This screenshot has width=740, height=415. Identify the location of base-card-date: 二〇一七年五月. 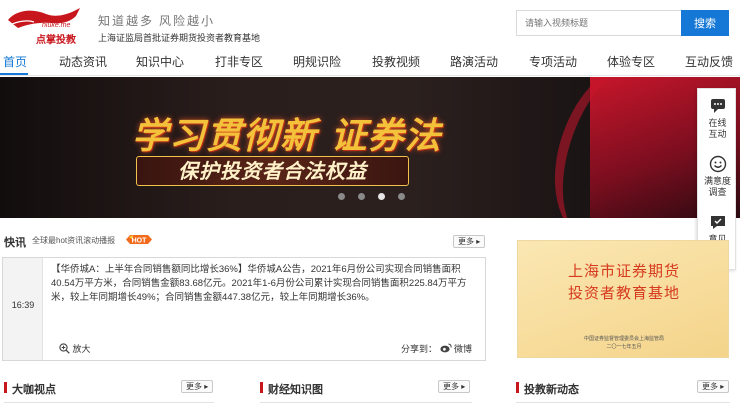
(624, 347).